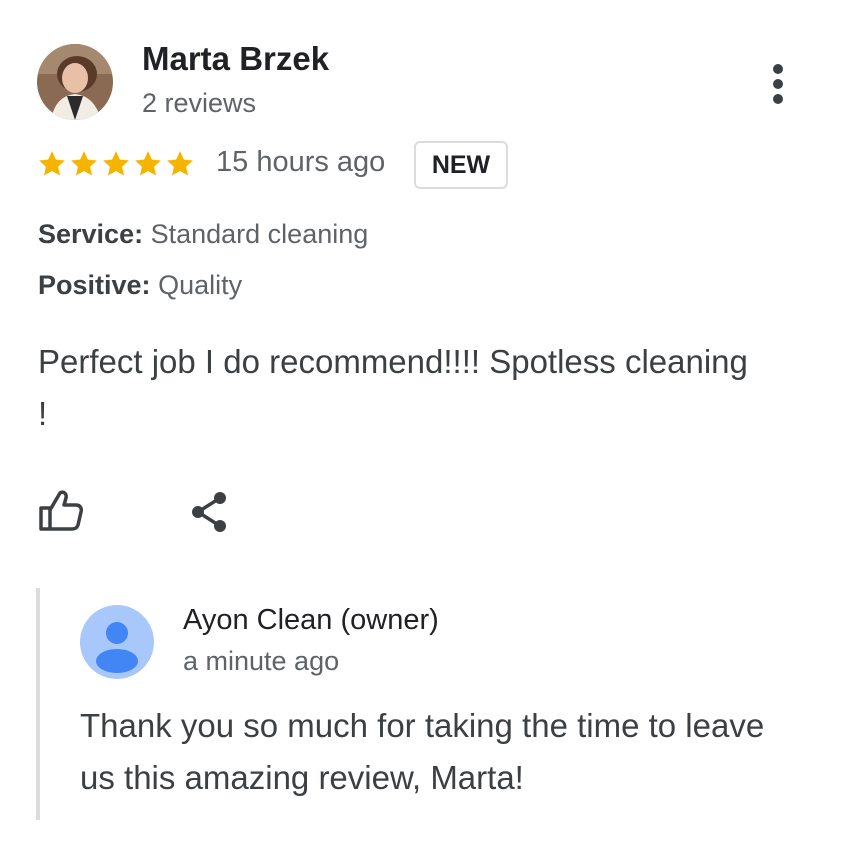  I want to click on more-vert-icon, so click(778, 84).